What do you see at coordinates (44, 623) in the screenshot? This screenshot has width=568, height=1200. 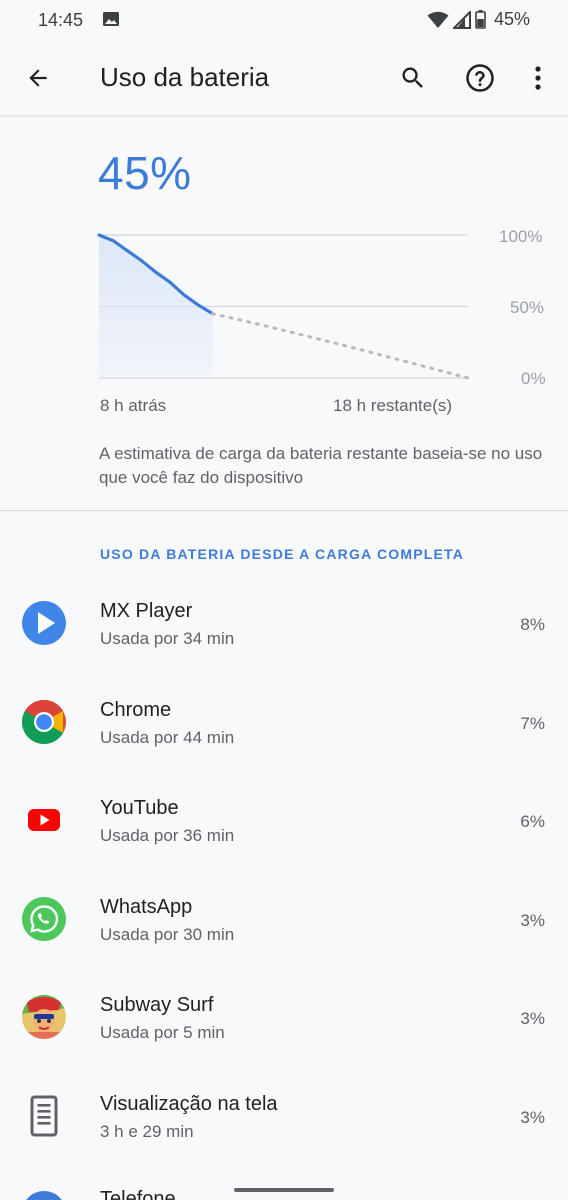 I see `mx-player-icon` at bounding box center [44, 623].